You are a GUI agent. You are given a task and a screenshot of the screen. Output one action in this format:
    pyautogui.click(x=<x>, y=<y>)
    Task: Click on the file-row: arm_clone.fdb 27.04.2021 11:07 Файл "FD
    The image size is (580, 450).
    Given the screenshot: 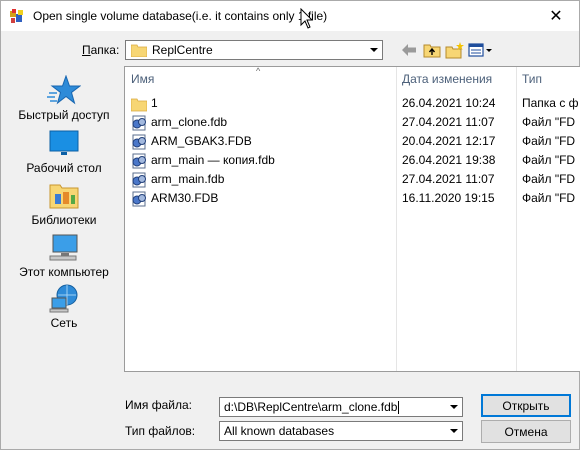 What is the action you would take?
    pyautogui.click(x=352, y=122)
    